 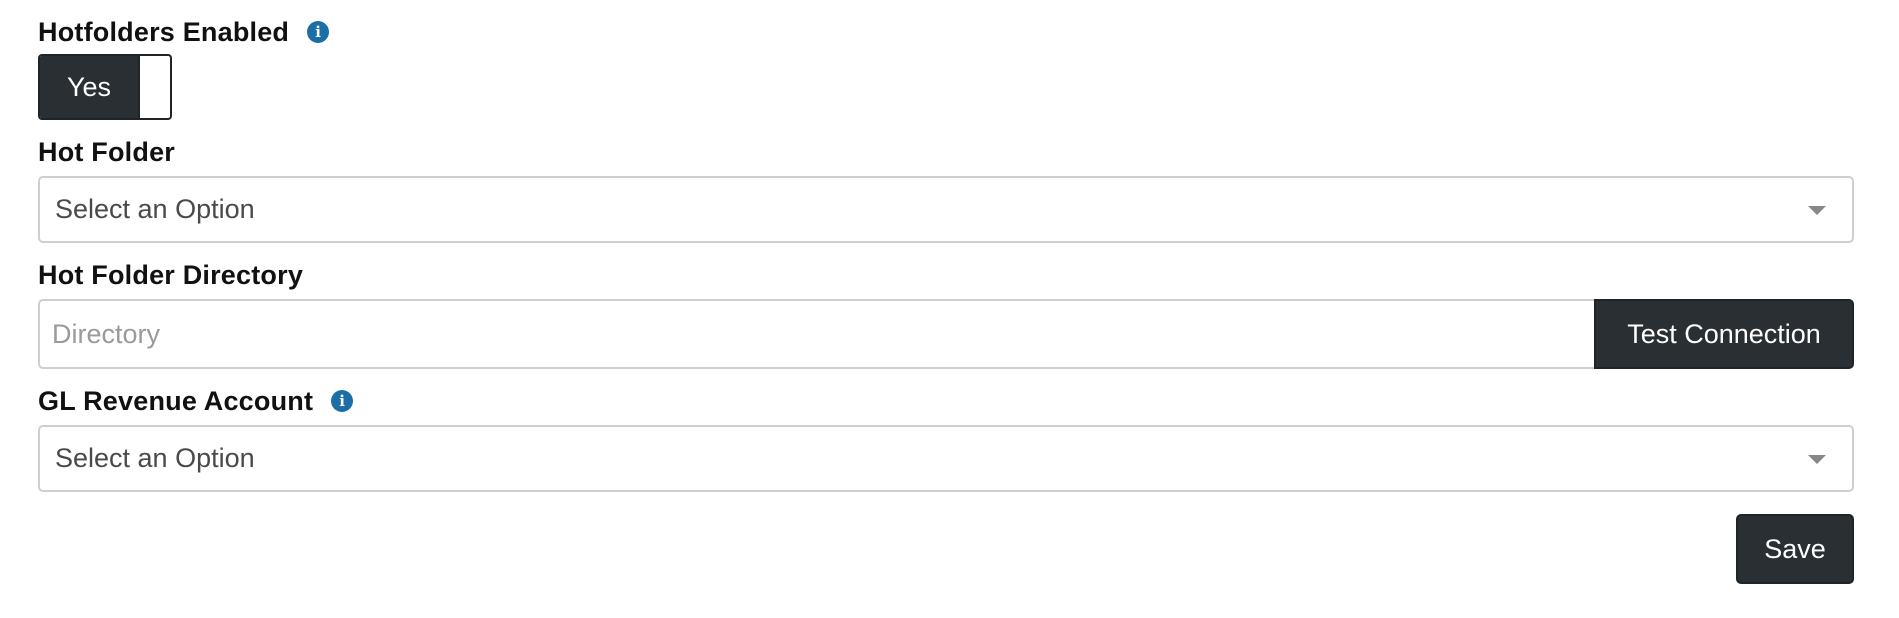 I want to click on hot-folder-directory-group: Test Connection, so click(x=946, y=334).